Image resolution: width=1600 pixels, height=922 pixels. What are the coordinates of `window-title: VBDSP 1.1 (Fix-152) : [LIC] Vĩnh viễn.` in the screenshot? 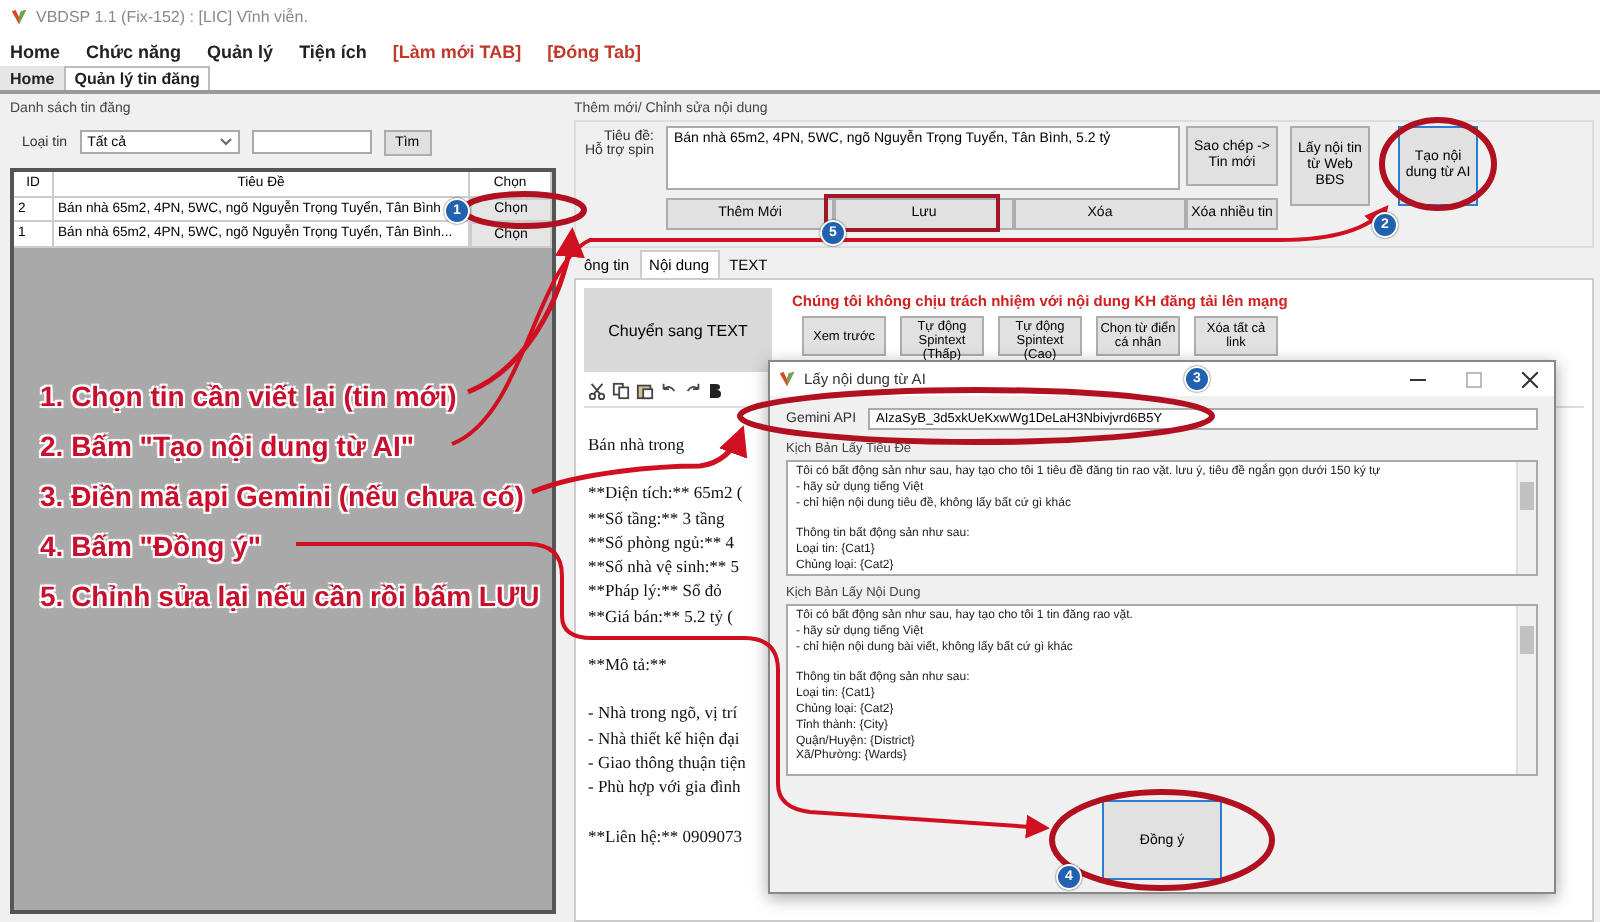 It's located at (172, 17).